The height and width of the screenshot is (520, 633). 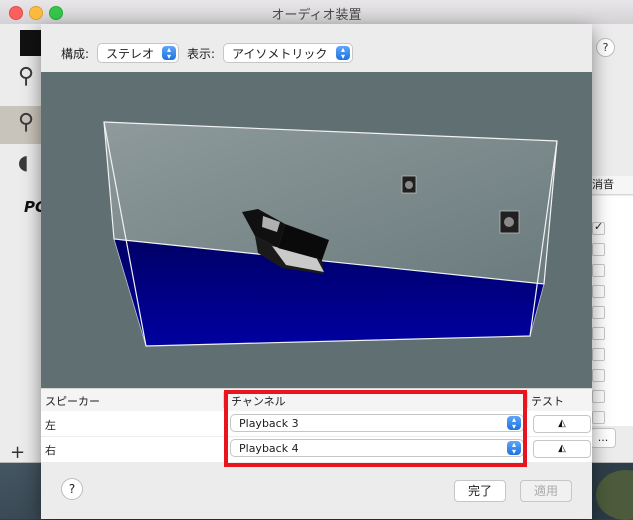 What do you see at coordinates (72, 401) in the screenshot?
I see `speaker-column-header: スピーカー` at bounding box center [72, 401].